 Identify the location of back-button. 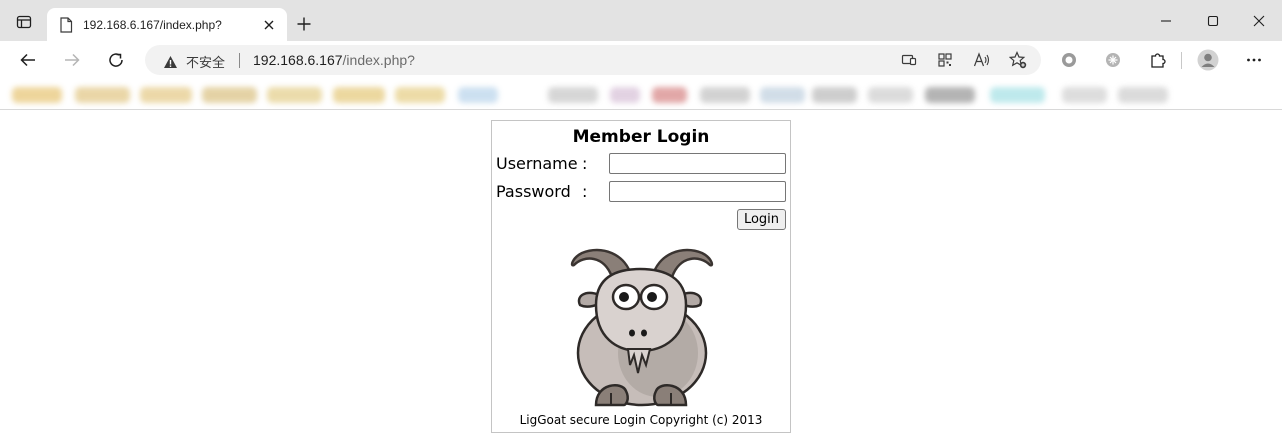
(28, 60).